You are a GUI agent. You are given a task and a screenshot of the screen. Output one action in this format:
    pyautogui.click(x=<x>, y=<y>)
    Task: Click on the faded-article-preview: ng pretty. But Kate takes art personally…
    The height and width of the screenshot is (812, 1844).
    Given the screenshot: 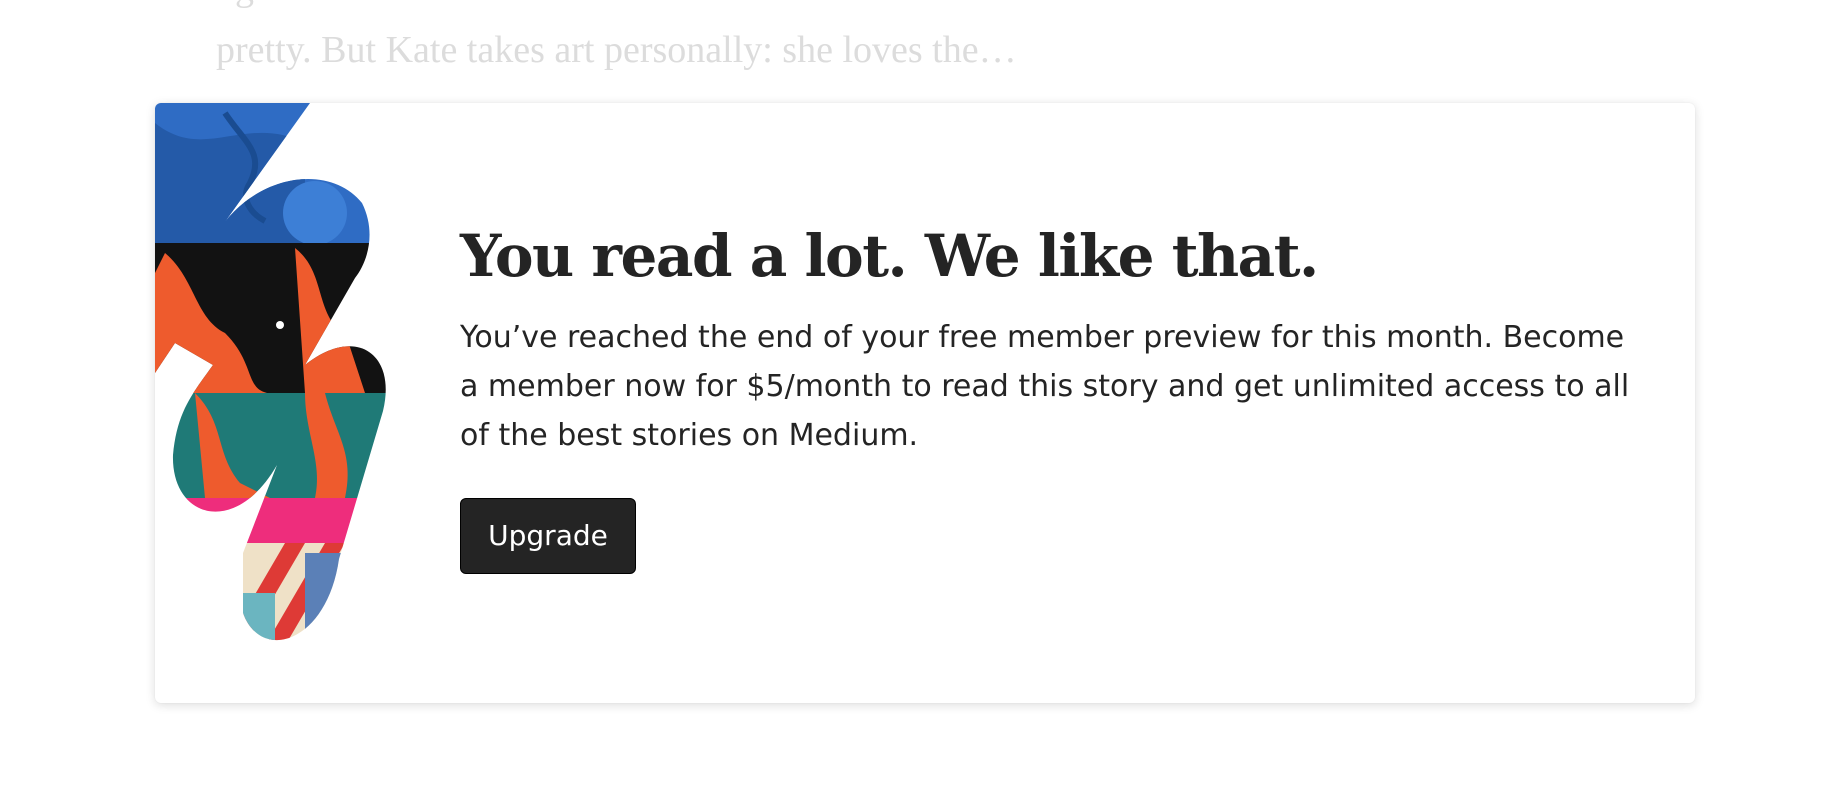 What is the action you would take?
    pyautogui.click(x=956, y=40)
    